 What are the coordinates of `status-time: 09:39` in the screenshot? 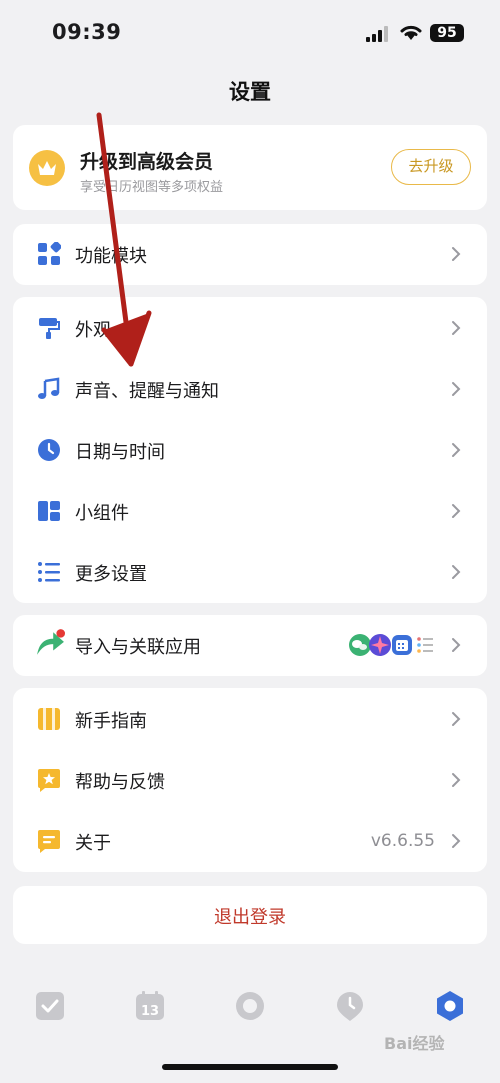 It's located at (87, 32).